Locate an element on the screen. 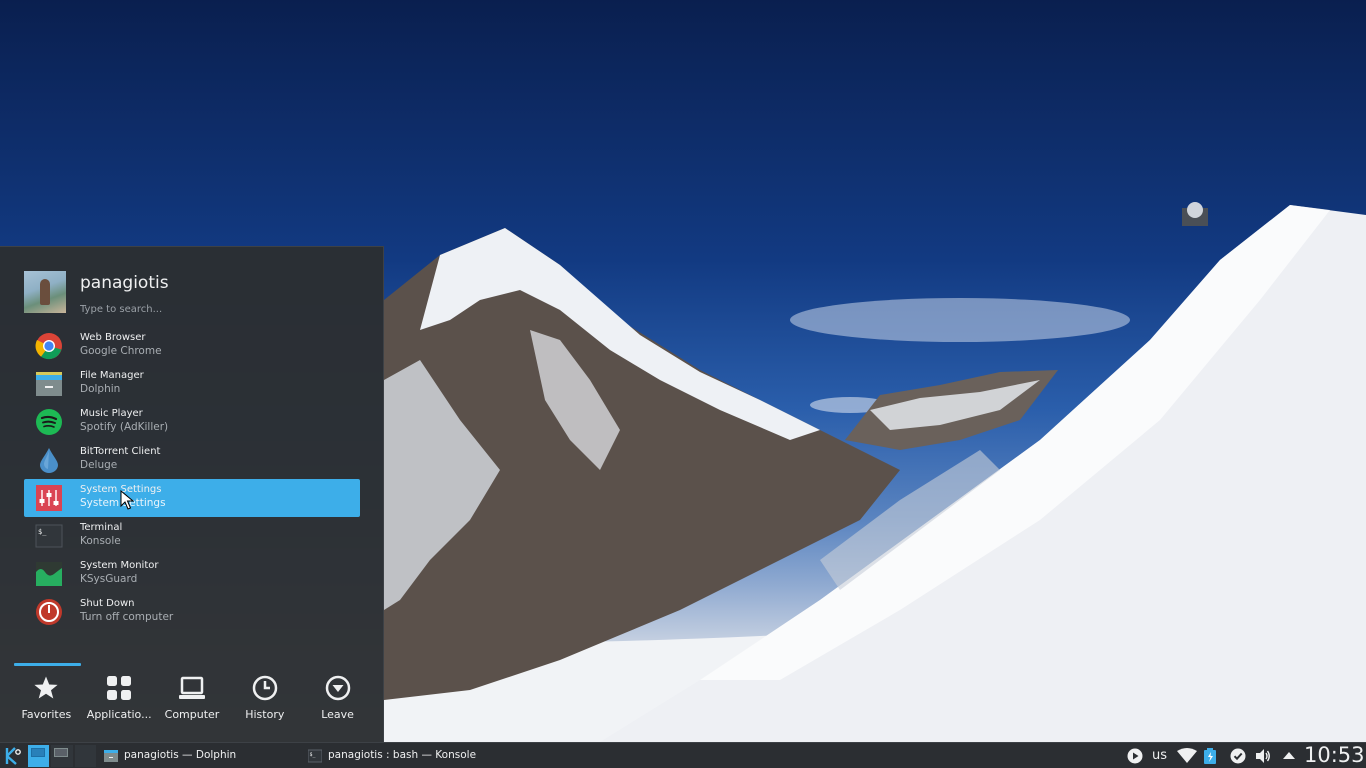  kde-launcher-icon is located at coordinates (13, 756).